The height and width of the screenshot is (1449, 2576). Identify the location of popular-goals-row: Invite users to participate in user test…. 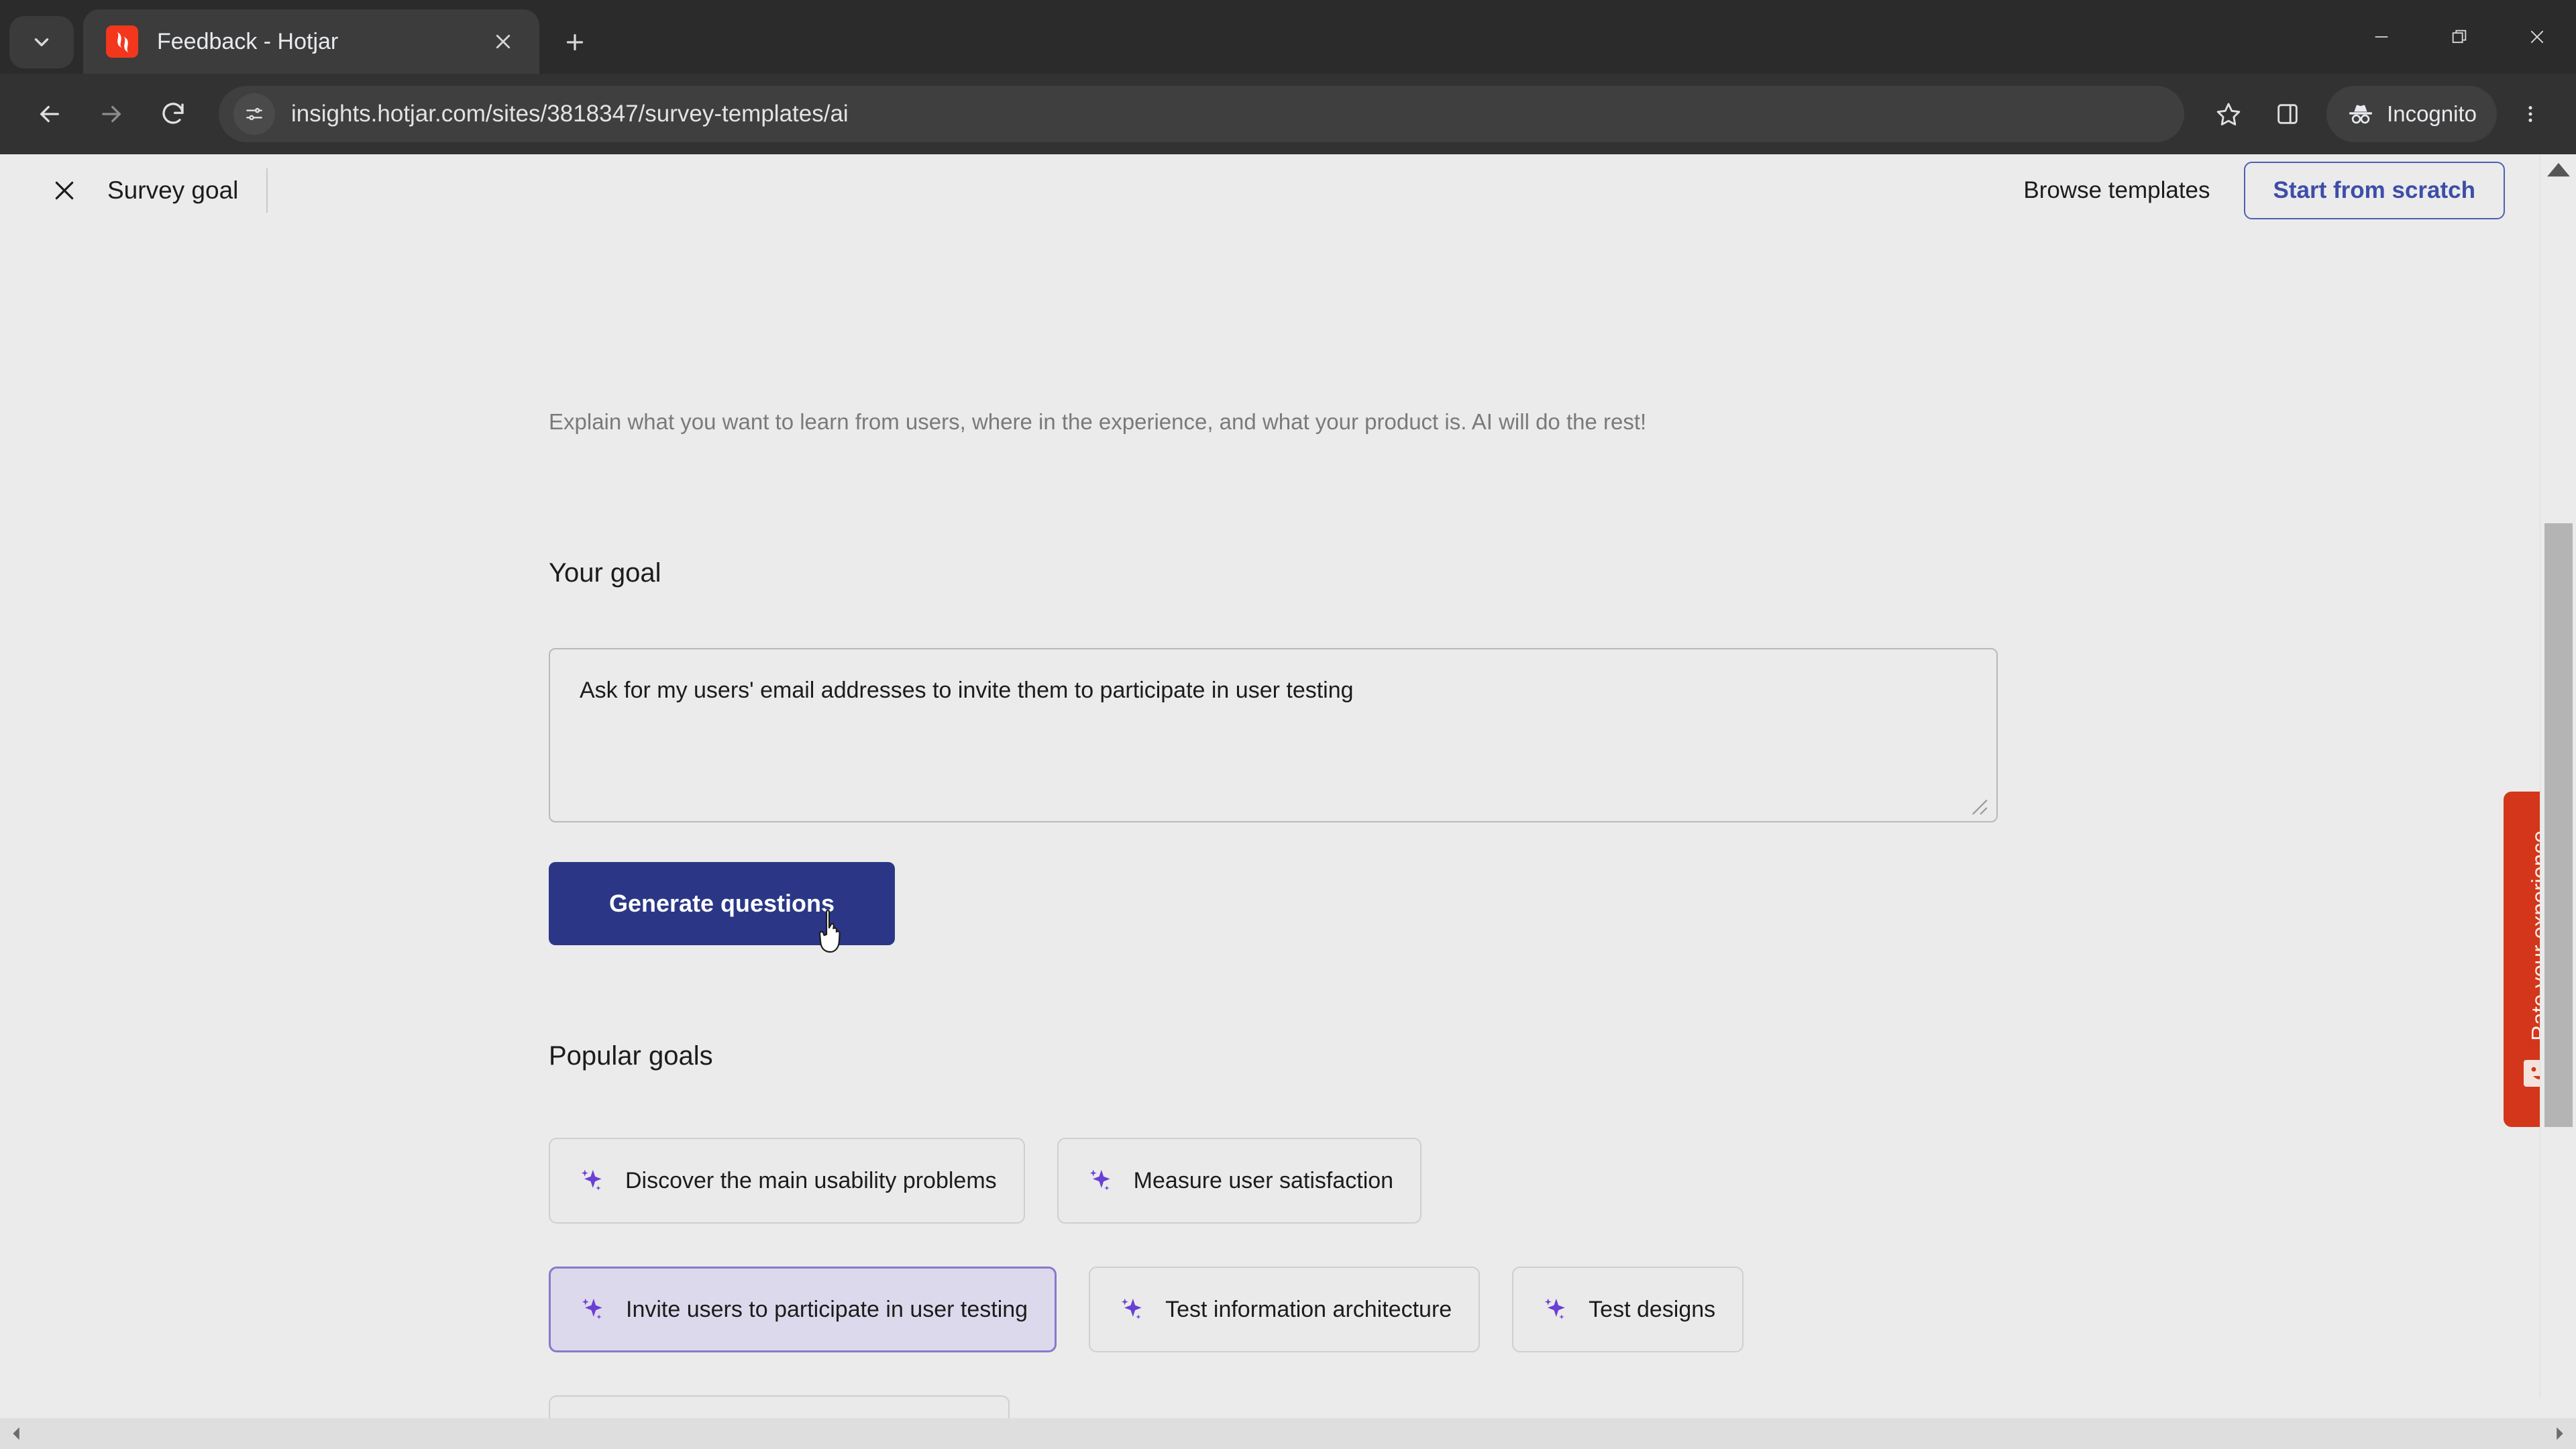
(1162, 1309).